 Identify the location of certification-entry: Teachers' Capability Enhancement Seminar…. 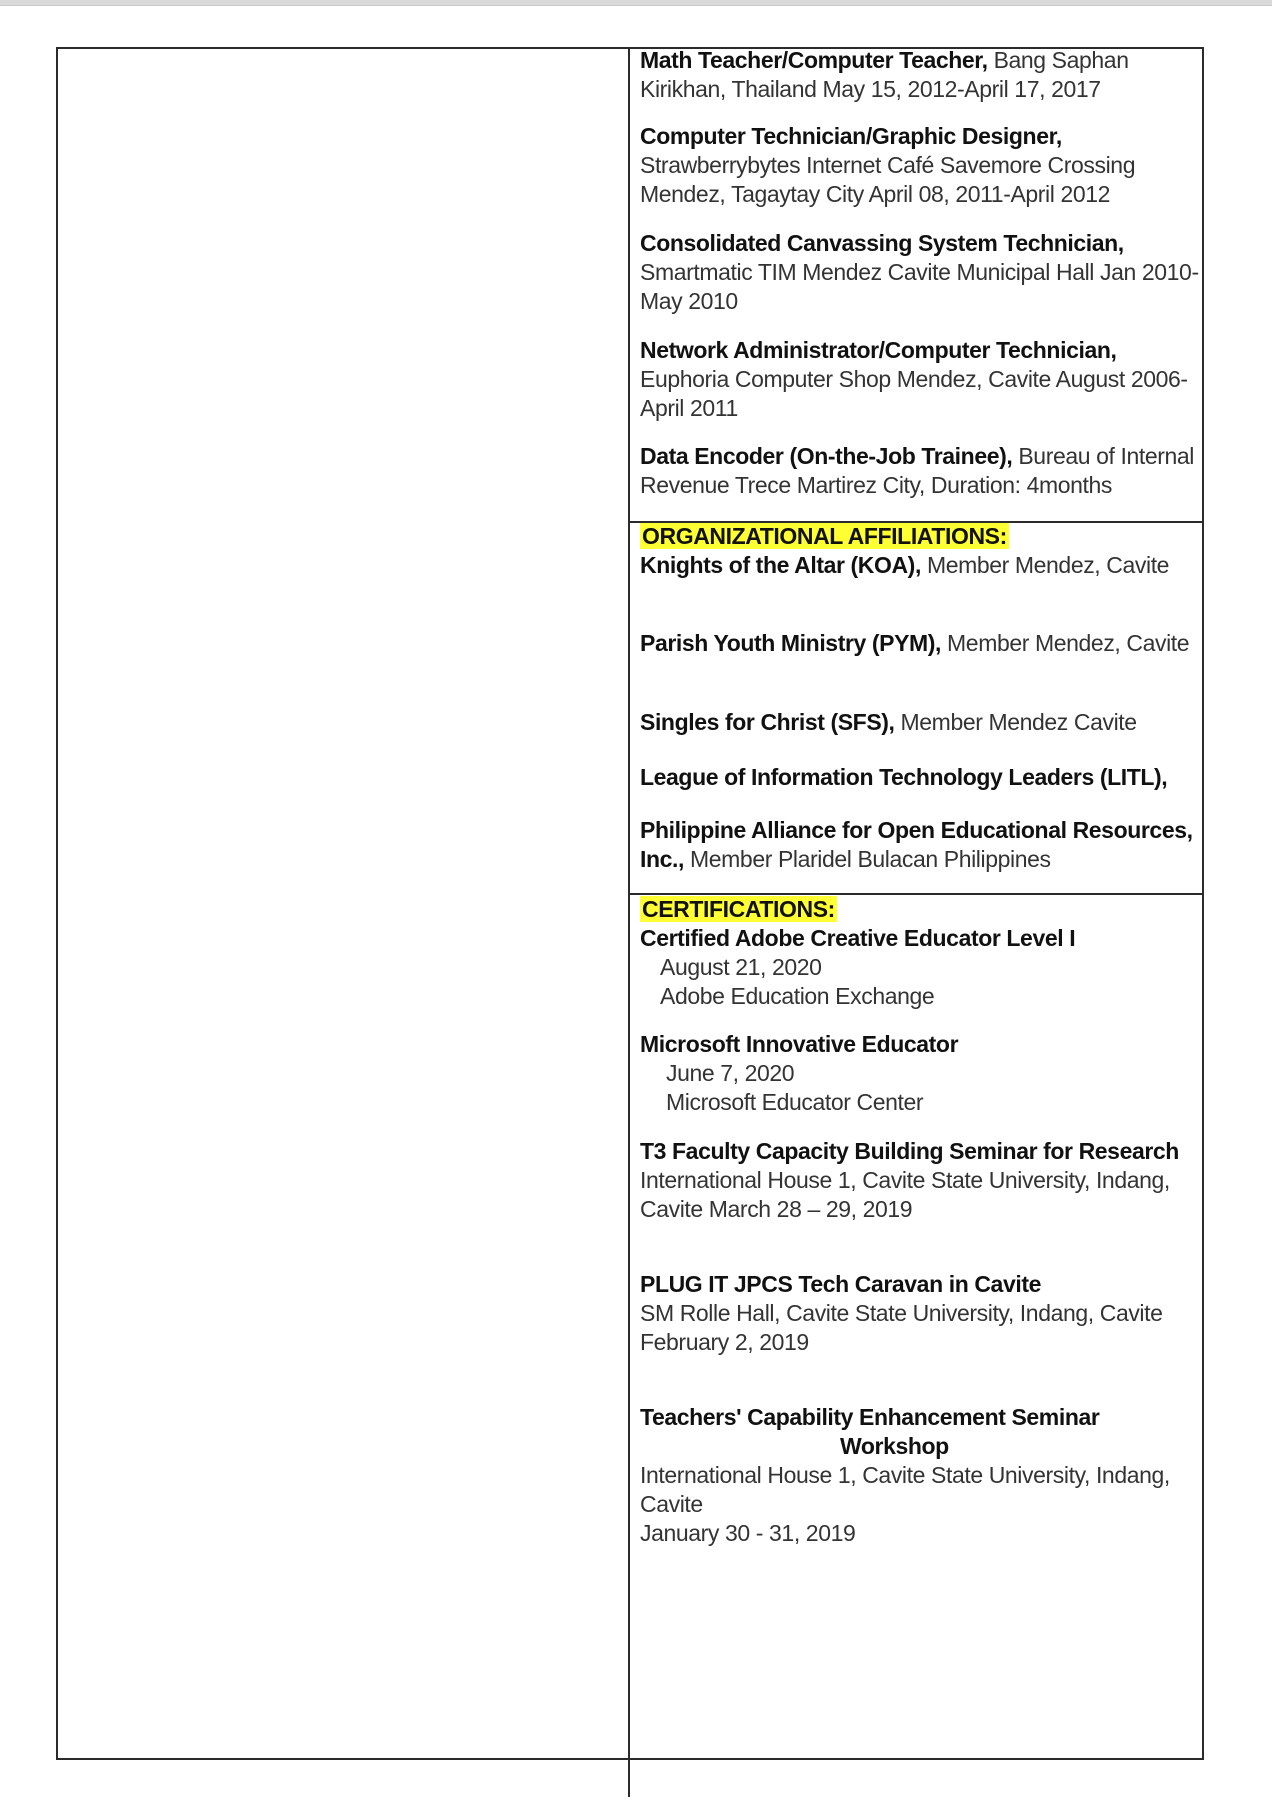
(920, 1475).